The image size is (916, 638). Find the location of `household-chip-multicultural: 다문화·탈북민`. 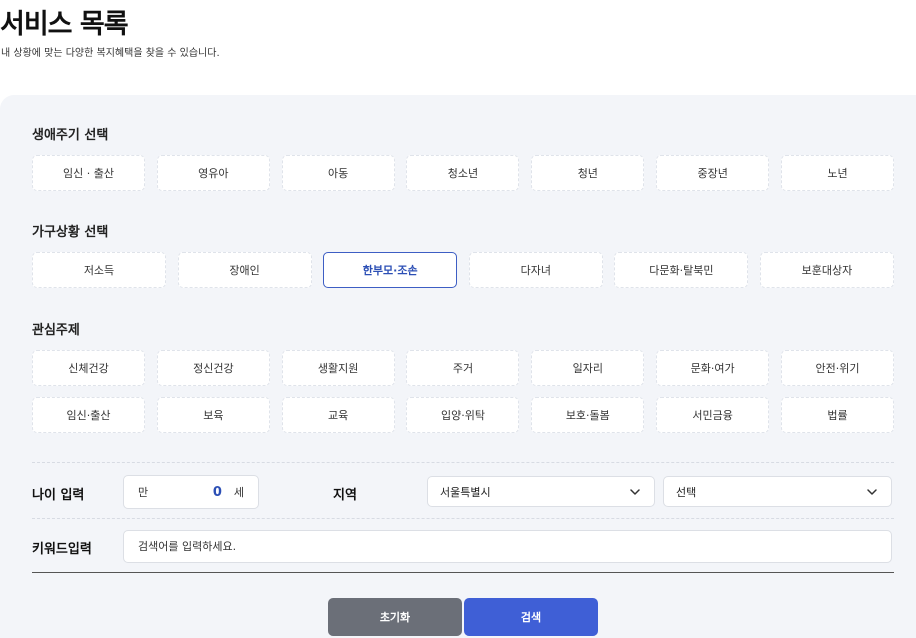

household-chip-multicultural: 다문화·탈북민 is located at coordinates (681, 270).